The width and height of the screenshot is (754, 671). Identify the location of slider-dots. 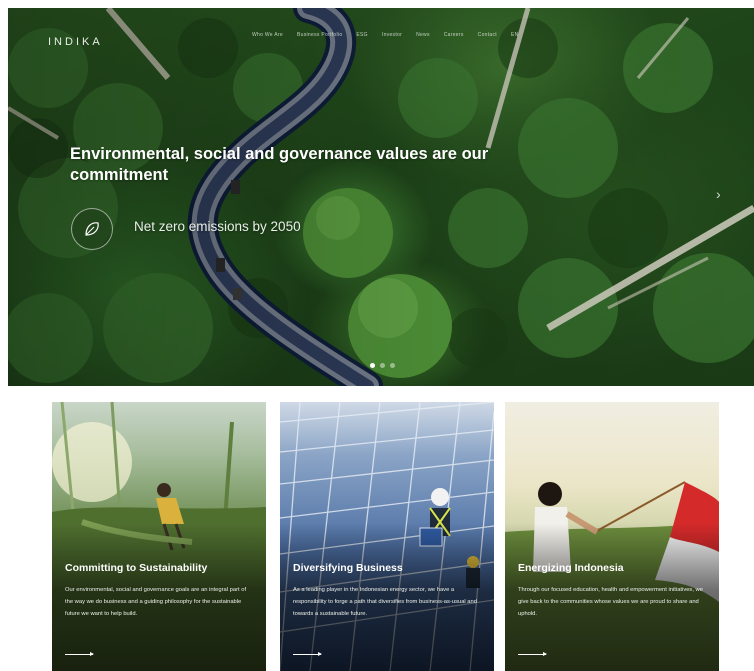
(382, 365).